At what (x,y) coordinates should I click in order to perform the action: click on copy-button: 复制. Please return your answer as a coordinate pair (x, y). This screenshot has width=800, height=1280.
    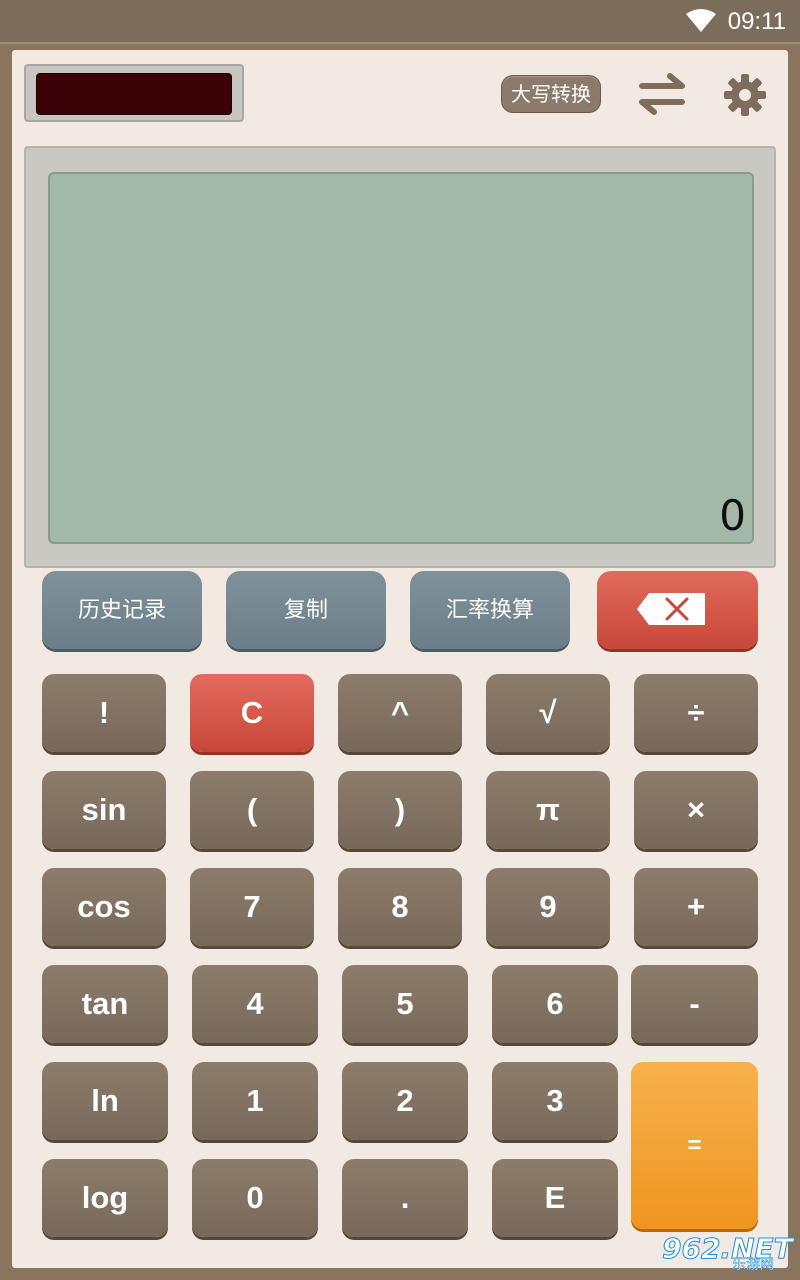
    Looking at the image, I should click on (306, 610).